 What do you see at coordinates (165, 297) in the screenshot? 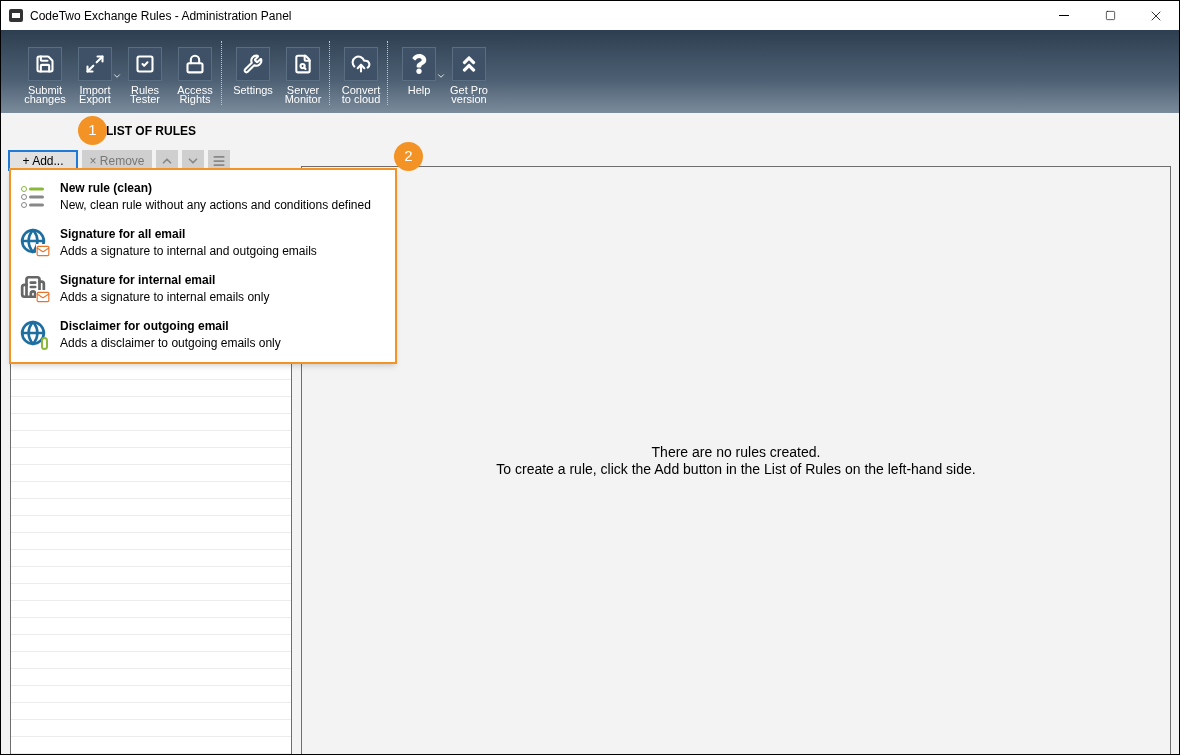
I see `menu-item-description: Adds a signature to internal emails only` at bounding box center [165, 297].